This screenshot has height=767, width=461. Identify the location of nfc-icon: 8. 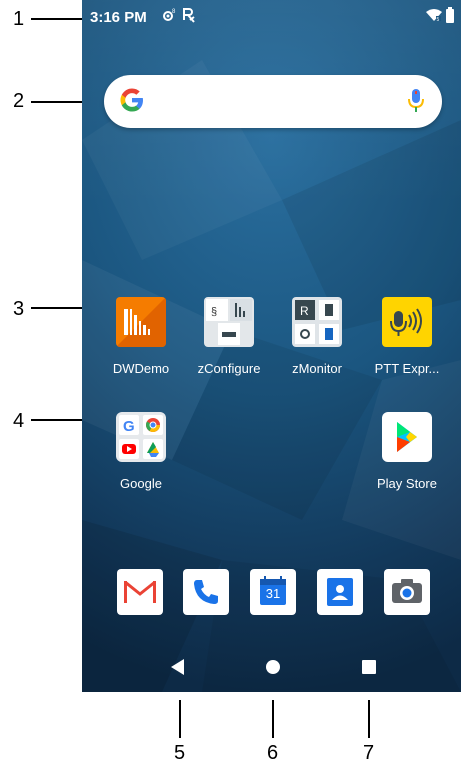
(169, 17).